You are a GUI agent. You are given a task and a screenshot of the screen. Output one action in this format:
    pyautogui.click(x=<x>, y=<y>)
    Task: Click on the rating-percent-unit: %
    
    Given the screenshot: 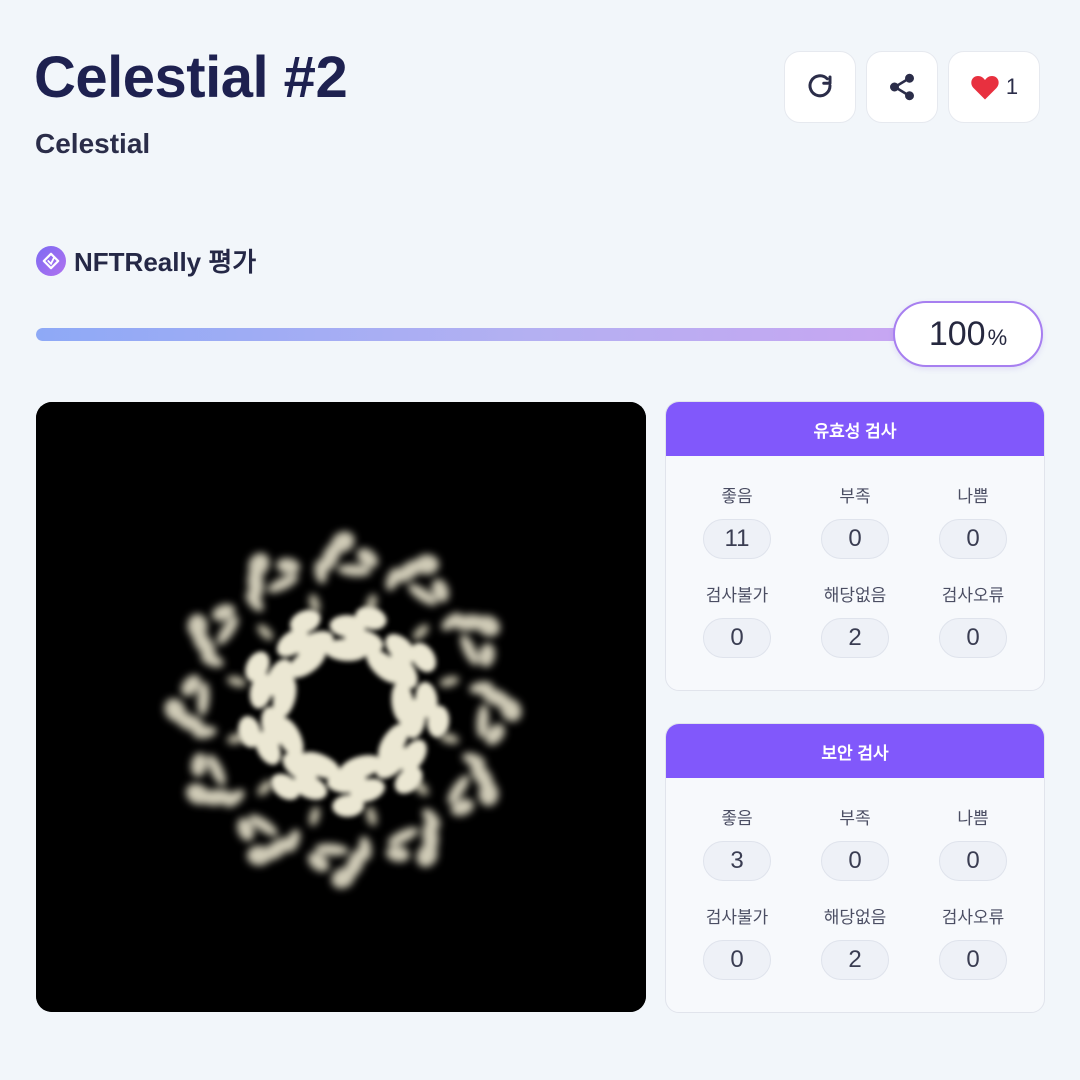 What is the action you would take?
    pyautogui.click(x=997, y=337)
    